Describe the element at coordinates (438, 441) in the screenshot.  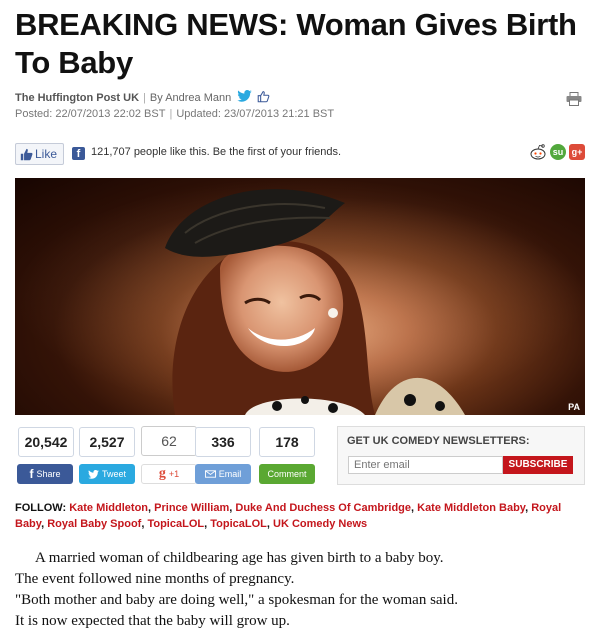
I see `newsletter-title: GET UK COMEDY NEWSLETTERS:` at that location.